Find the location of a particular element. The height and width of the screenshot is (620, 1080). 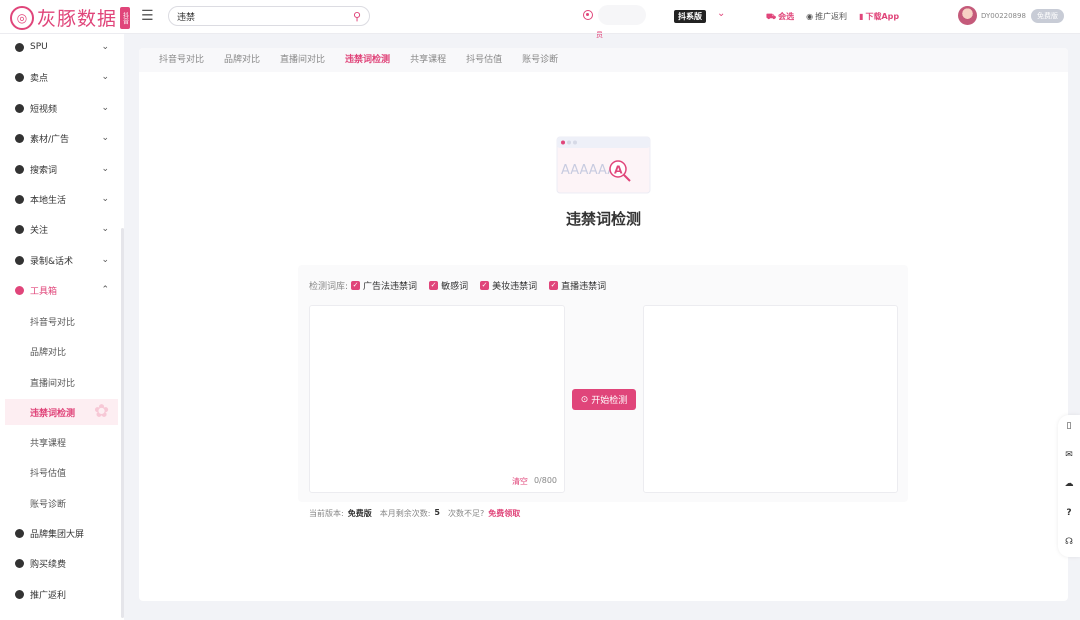

flower-decoration-icon: ✿ is located at coordinates (102, 411).